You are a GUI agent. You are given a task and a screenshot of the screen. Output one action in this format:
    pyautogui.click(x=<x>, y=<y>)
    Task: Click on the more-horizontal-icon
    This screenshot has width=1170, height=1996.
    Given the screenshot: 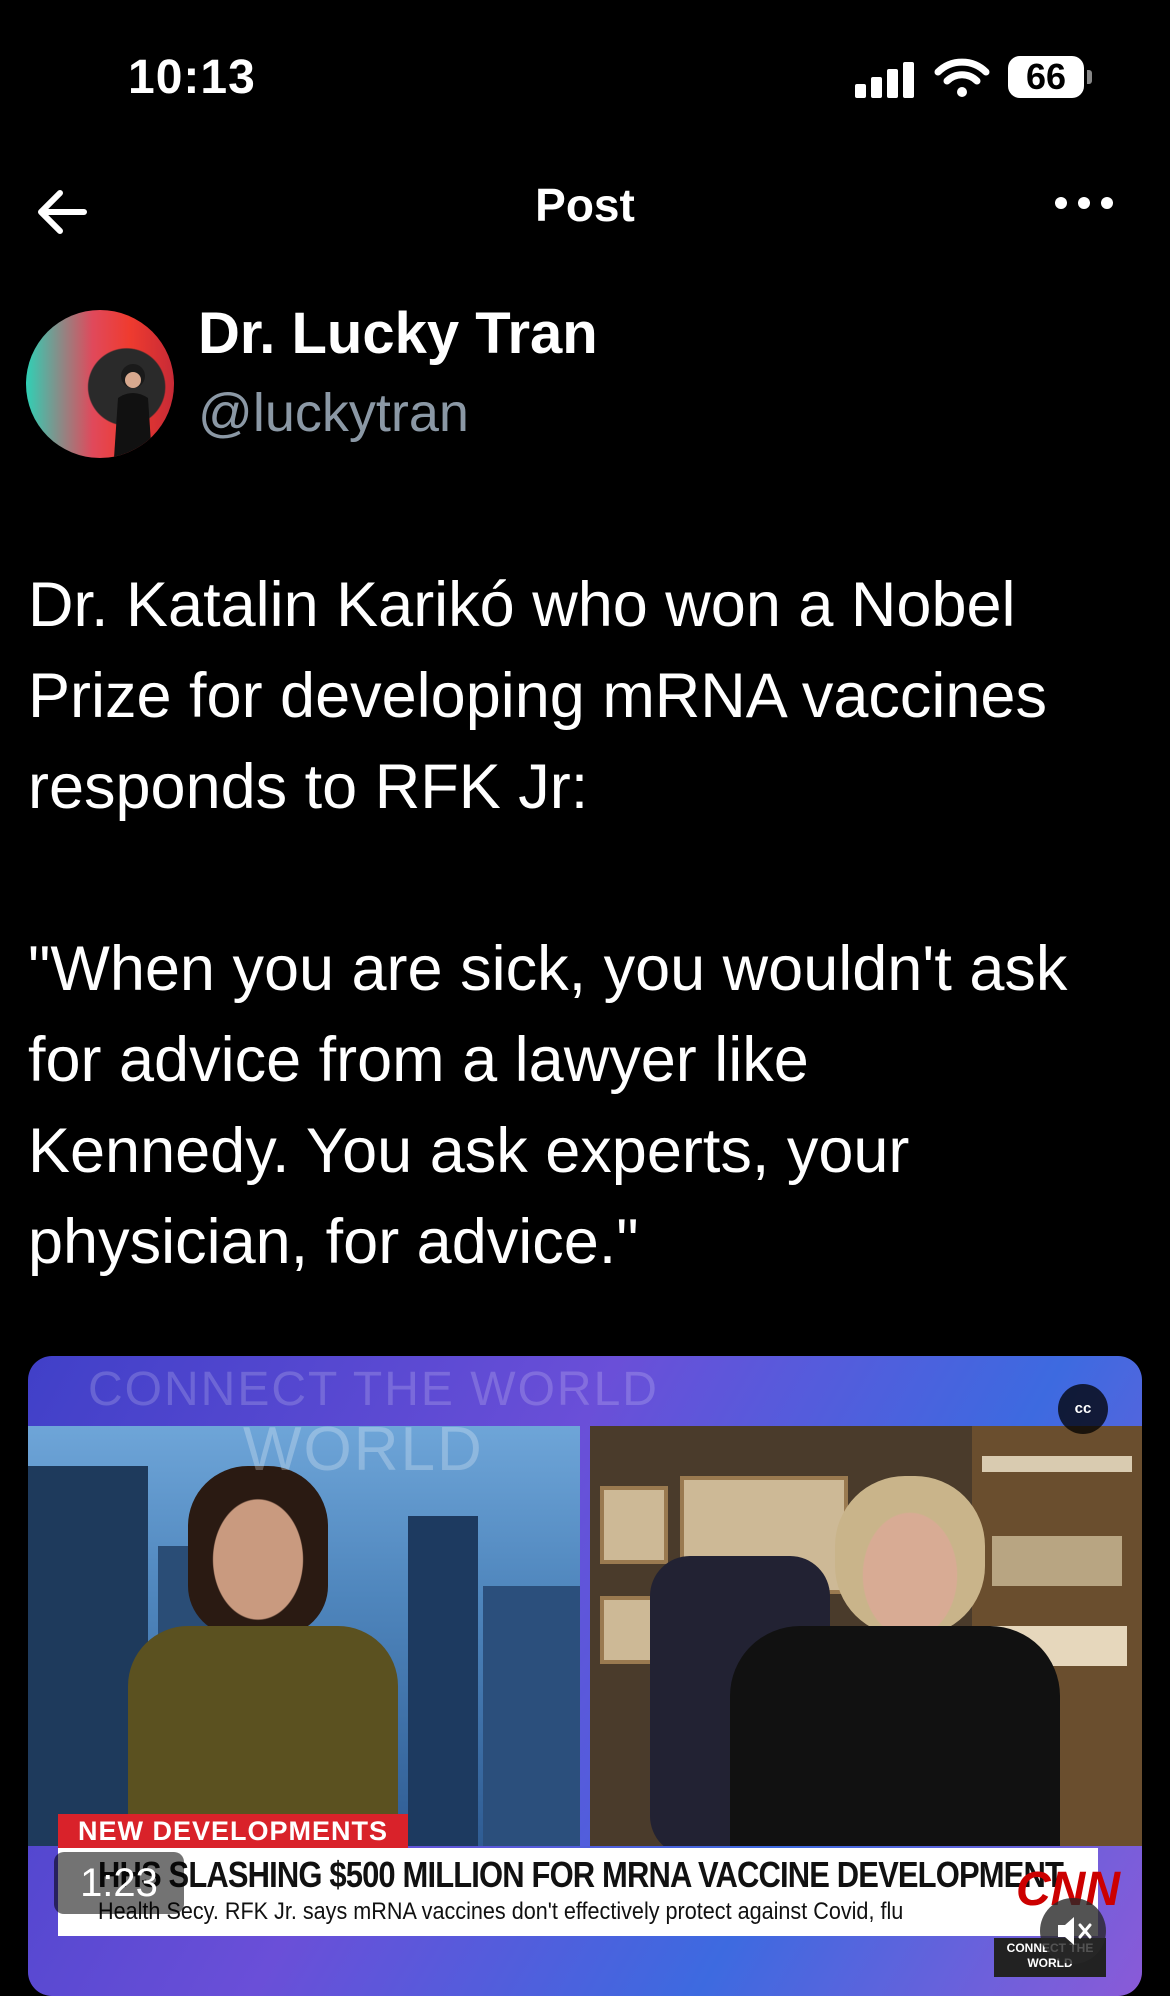 What is the action you would take?
    pyautogui.click(x=1085, y=203)
    